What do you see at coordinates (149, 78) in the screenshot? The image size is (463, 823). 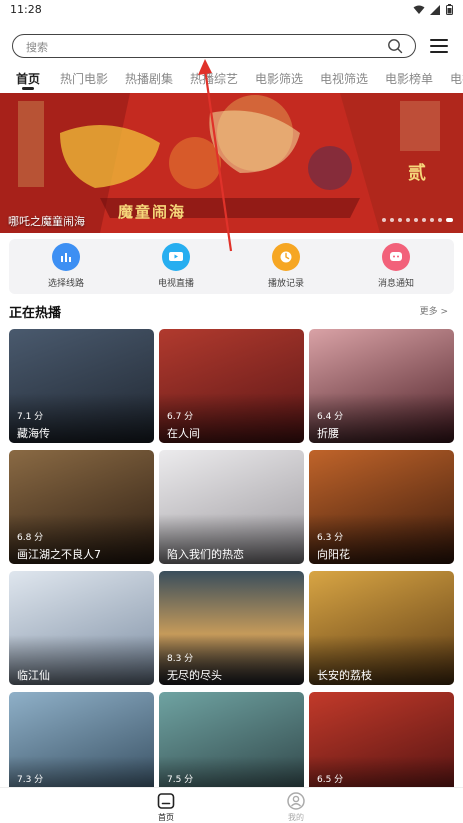 I see `tab-hot-series: 热播剧集` at bounding box center [149, 78].